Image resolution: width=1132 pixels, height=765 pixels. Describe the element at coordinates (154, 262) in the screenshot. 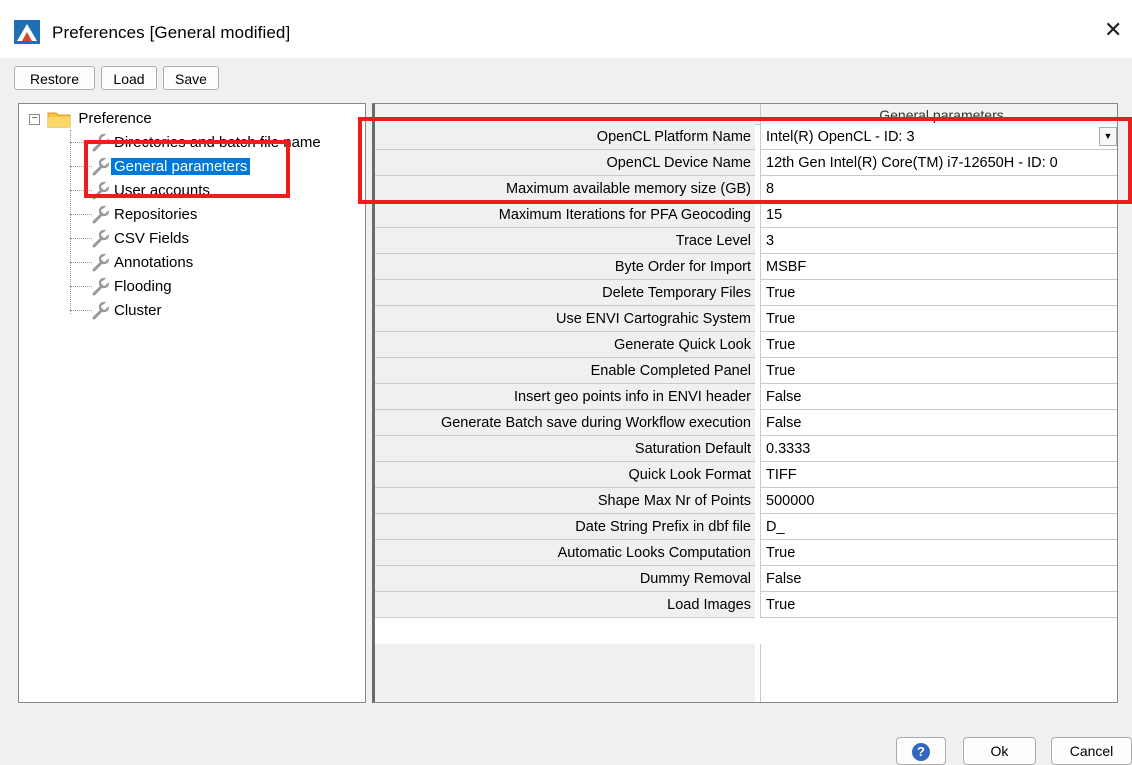

I see `tree-item-label: Annotations` at that location.